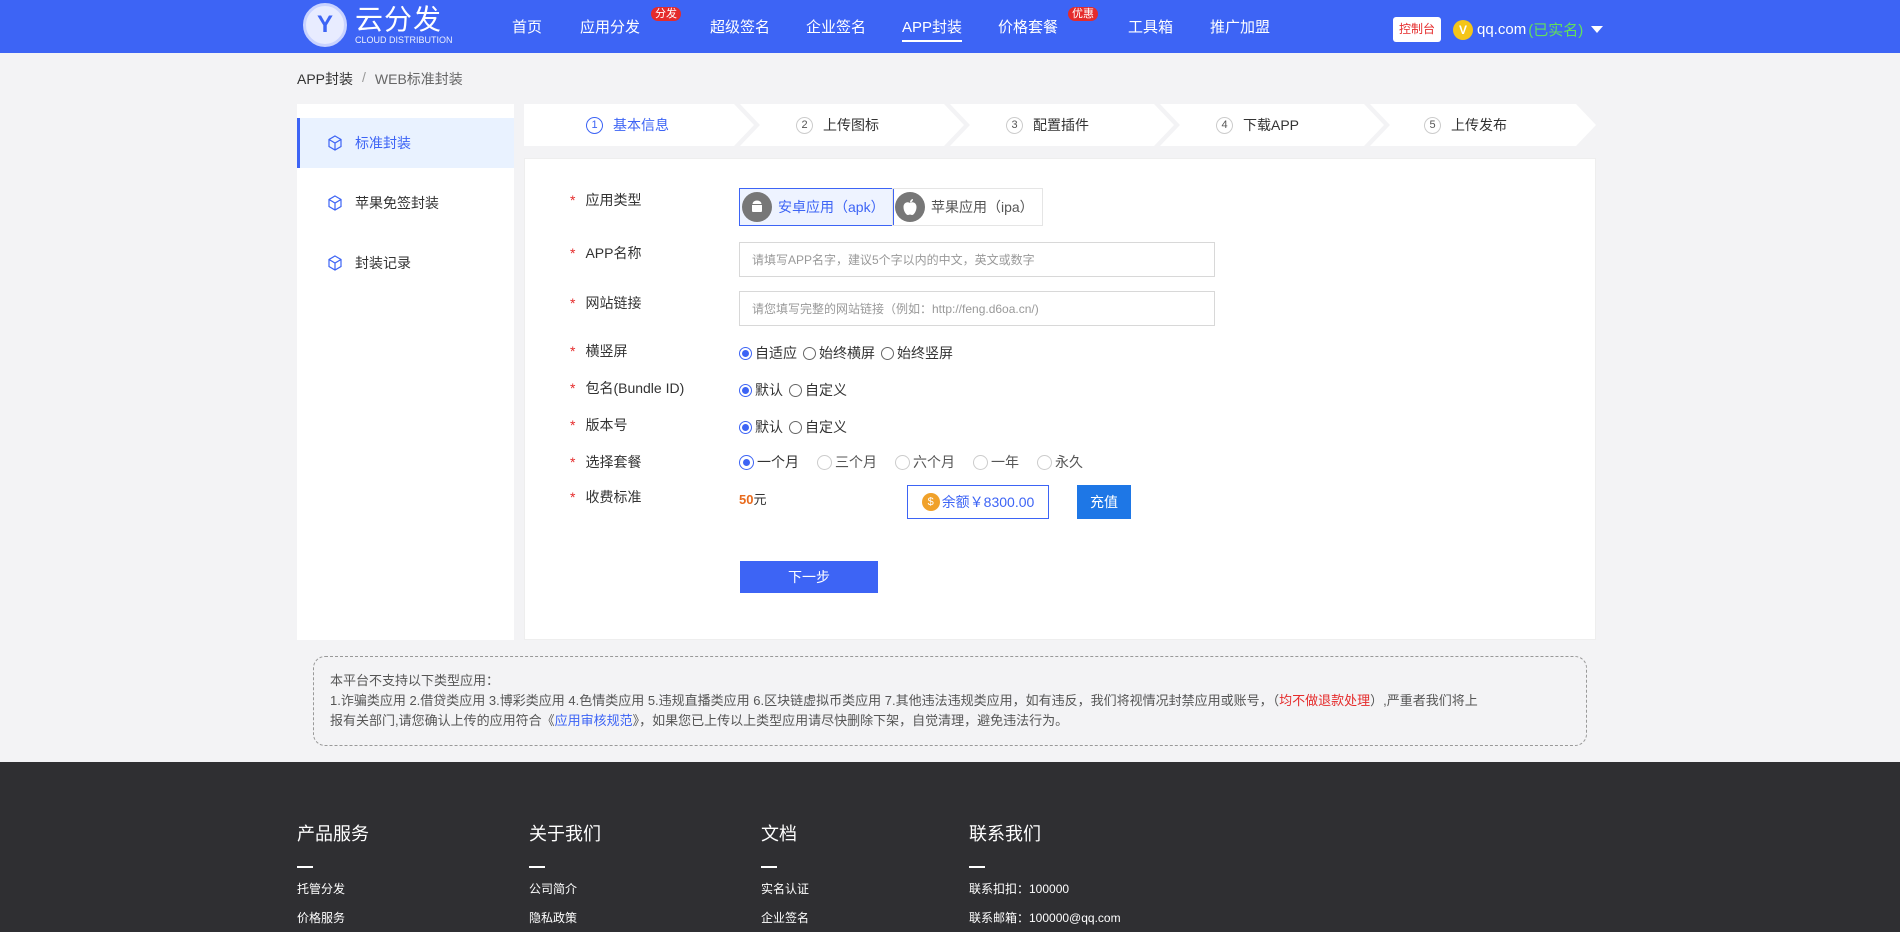 This screenshot has width=1900, height=932. Describe the element at coordinates (383, 263) in the screenshot. I see `sidebar-item-label: 封装记录` at that location.